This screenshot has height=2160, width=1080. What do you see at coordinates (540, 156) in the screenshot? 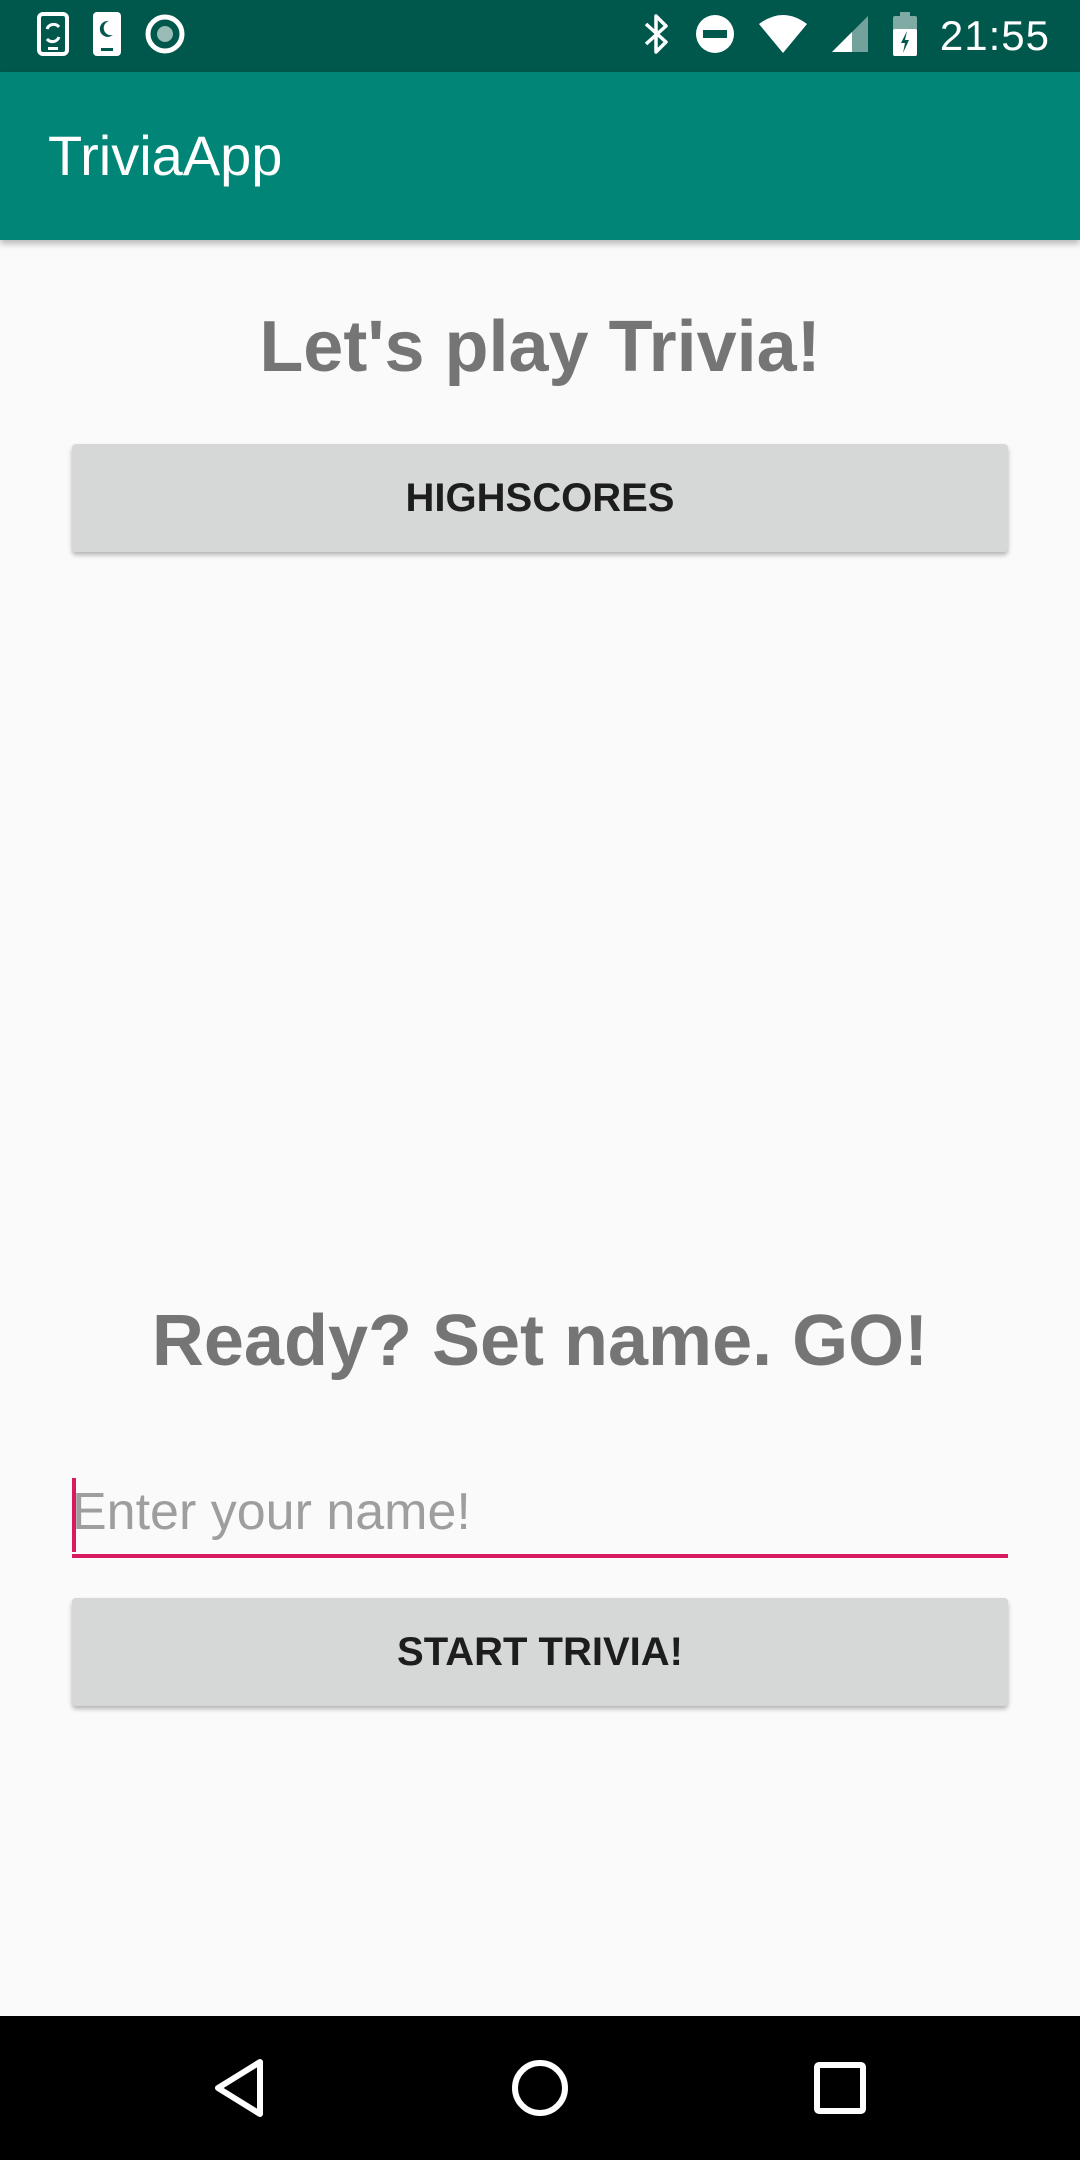
I see `app-bar: TriviaApp` at bounding box center [540, 156].